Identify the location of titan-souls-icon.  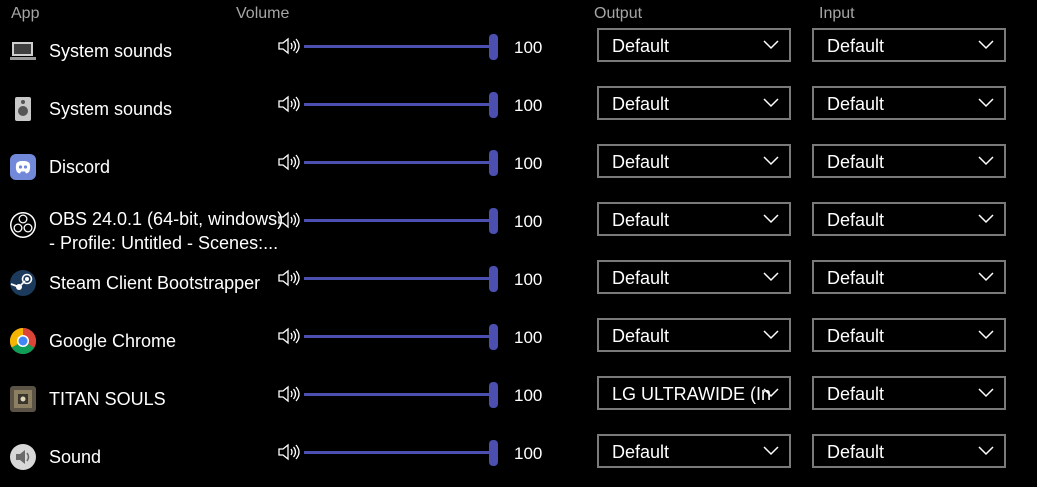
(23, 399).